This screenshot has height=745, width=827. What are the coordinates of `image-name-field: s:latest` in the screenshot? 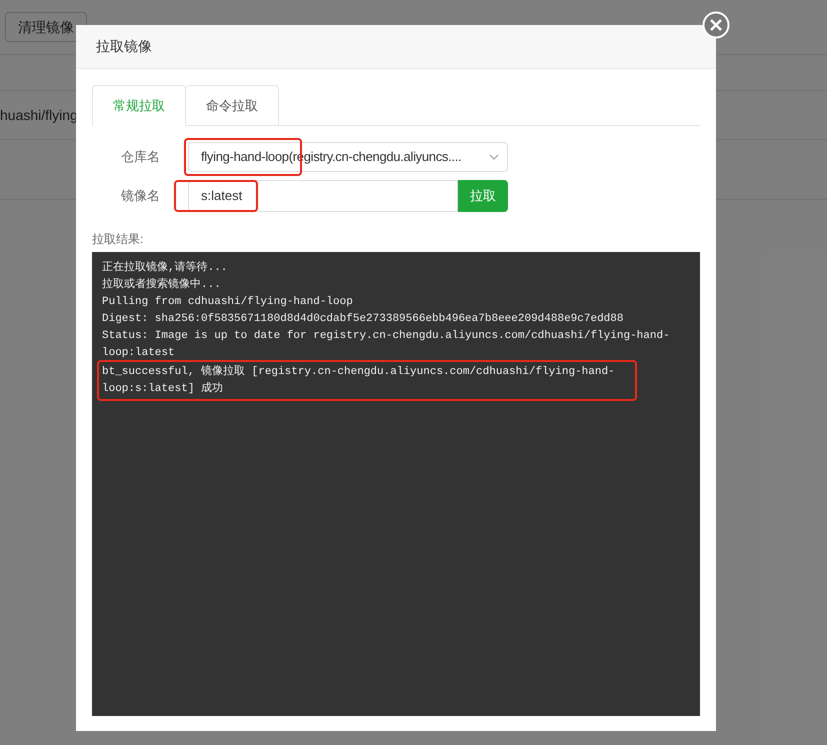 It's located at (323, 196).